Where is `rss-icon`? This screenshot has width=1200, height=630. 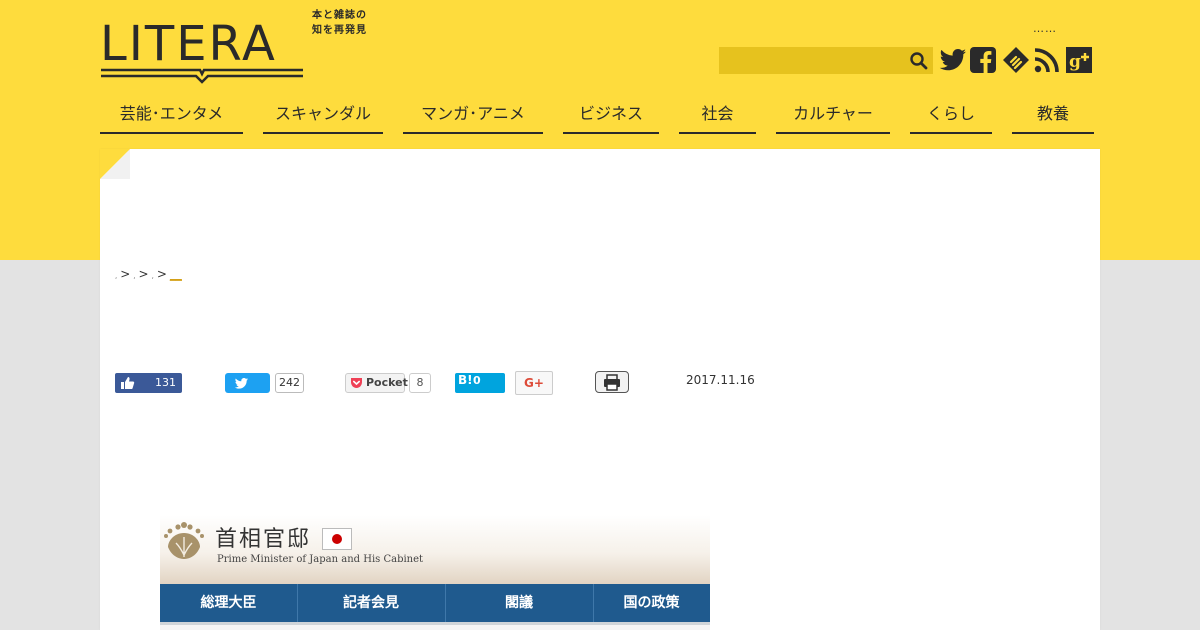 rss-icon is located at coordinates (1047, 60).